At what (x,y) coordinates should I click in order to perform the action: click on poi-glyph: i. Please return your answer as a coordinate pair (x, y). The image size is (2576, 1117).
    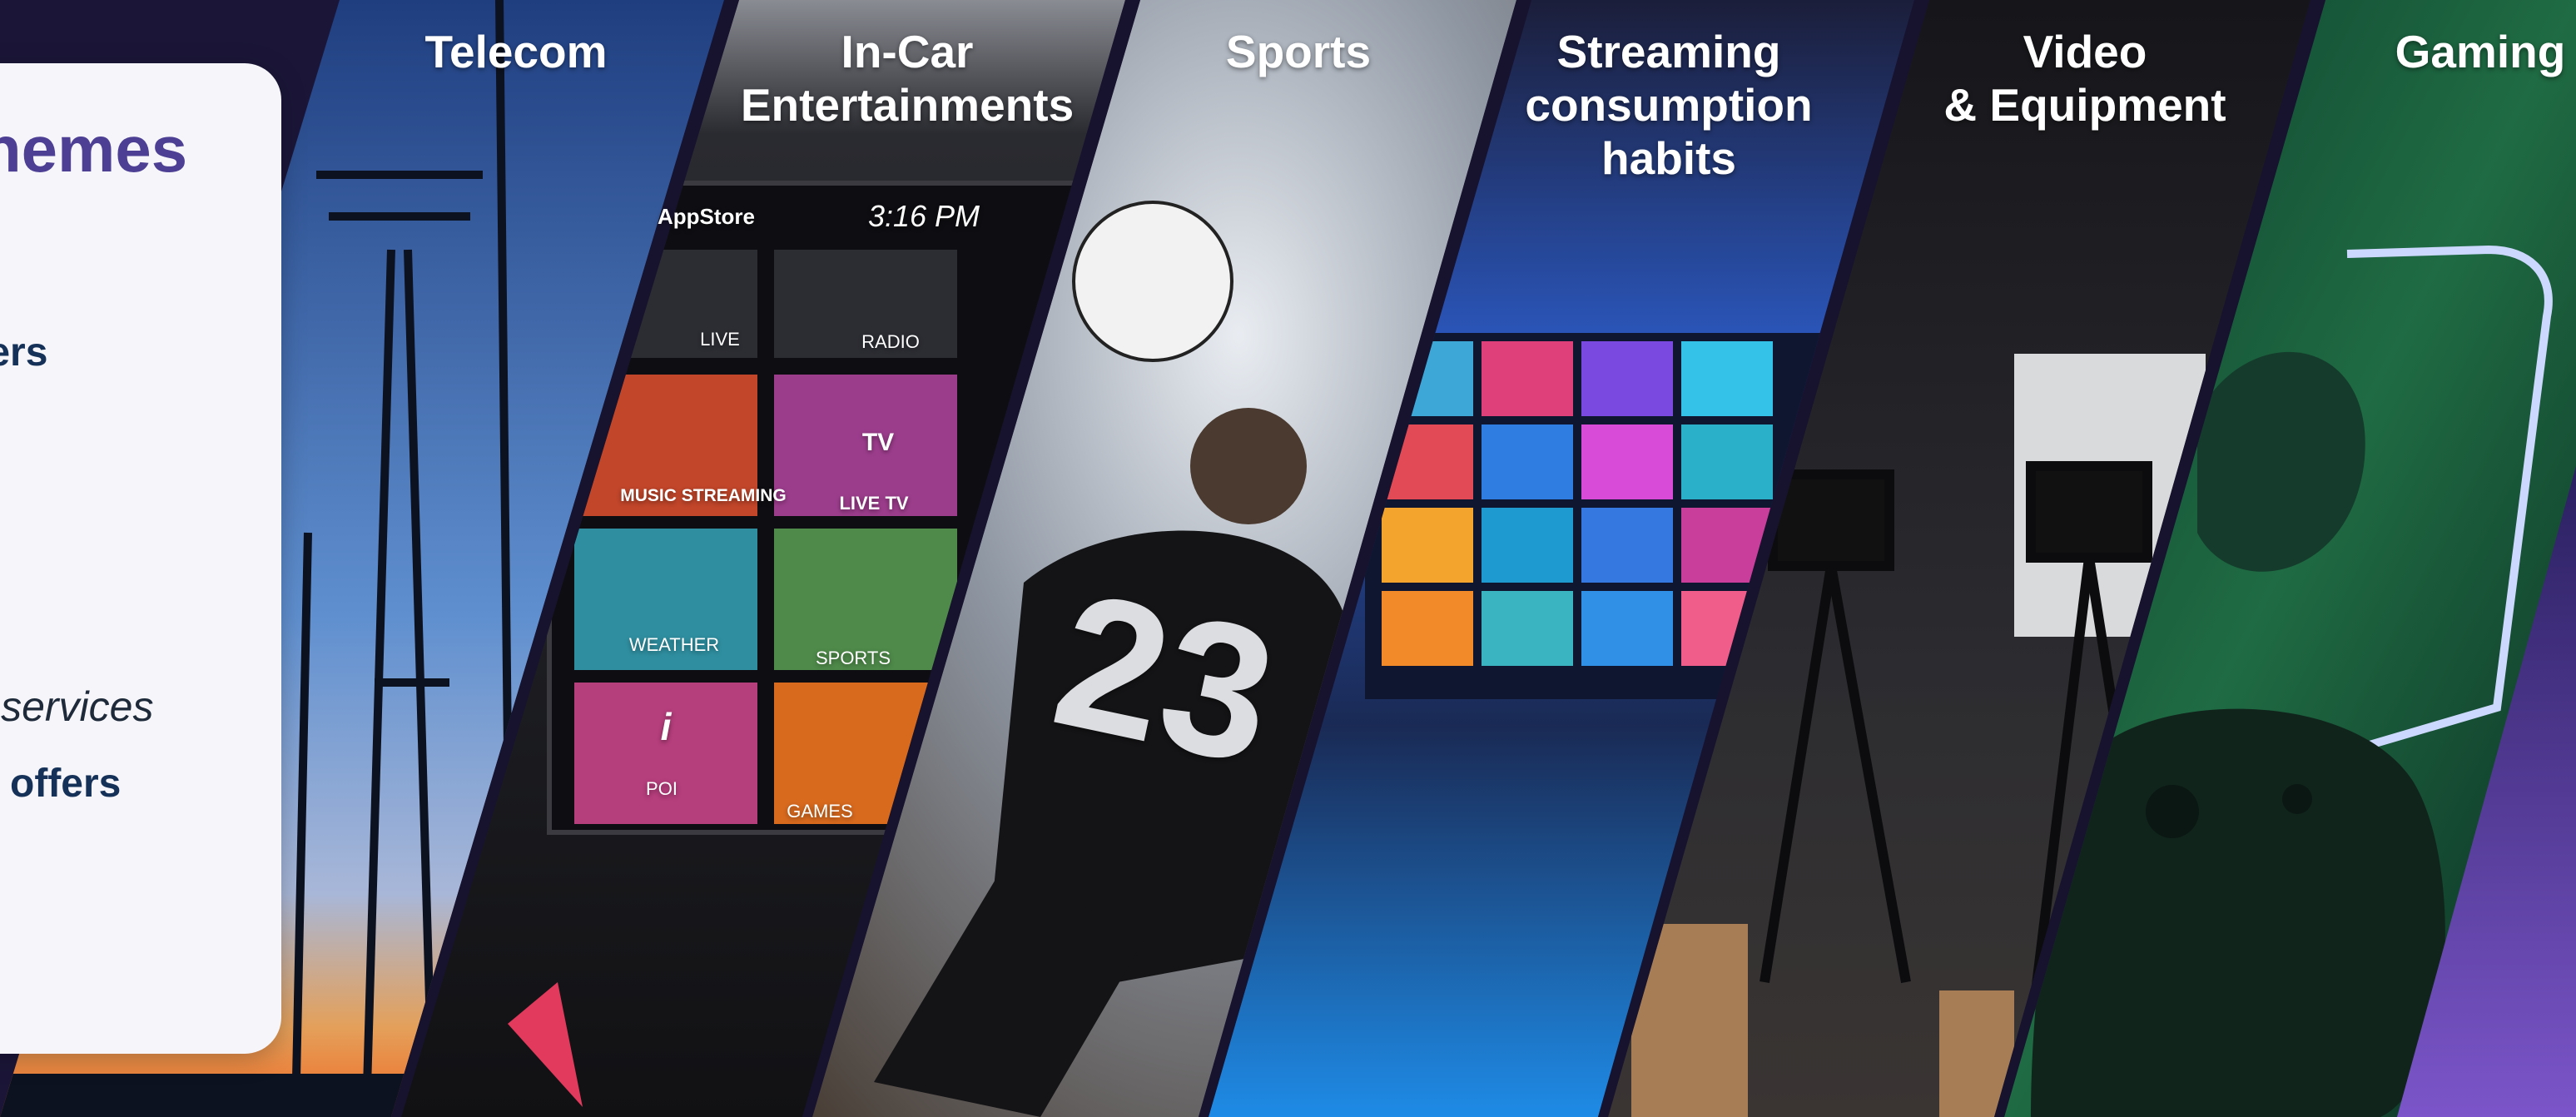
    Looking at the image, I should click on (666, 726).